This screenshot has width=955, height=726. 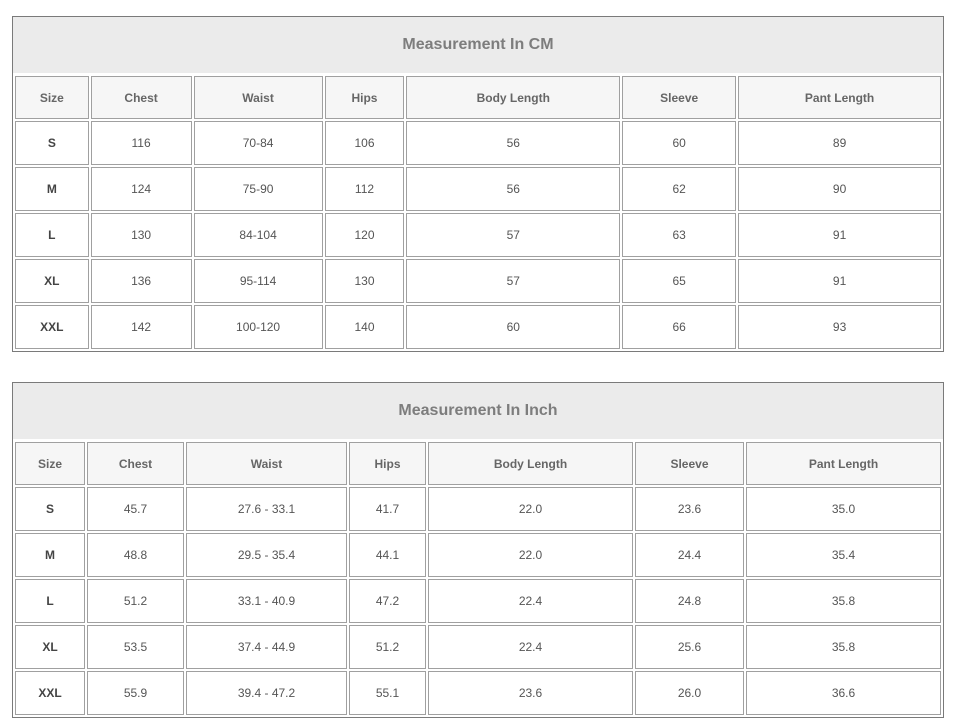 I want to click on pant-length-cell: 89, so click(x=839, y=143).